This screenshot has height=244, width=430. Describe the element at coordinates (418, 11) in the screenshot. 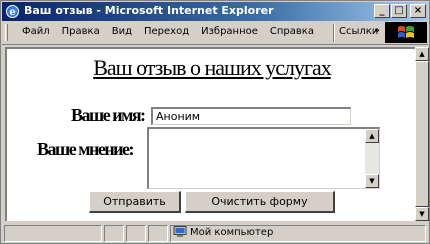

I see `close-button: ×` at that location.